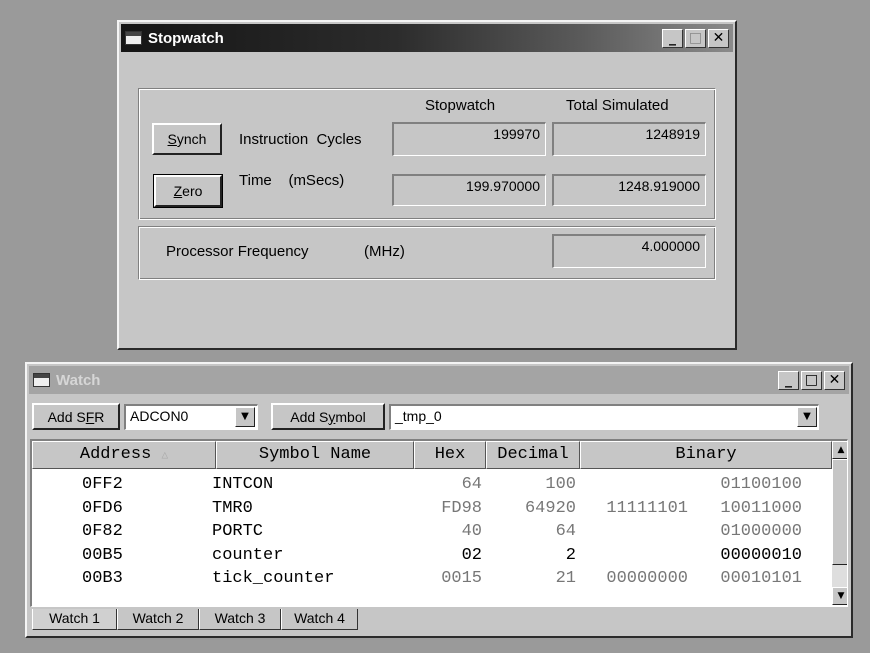 The image size is (870, 653). What do you see at coordinates (469, 190) in the screenshot?
I see `time-stopwatch: 199.970000` at bounding box center [469, 190].